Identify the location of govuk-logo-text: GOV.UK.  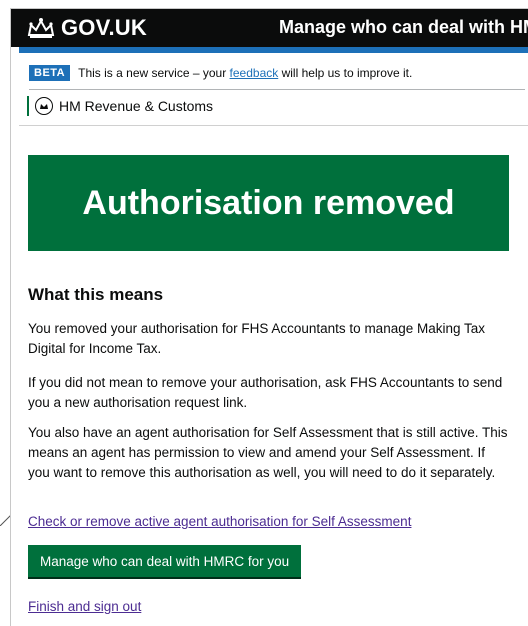
(104, 28).